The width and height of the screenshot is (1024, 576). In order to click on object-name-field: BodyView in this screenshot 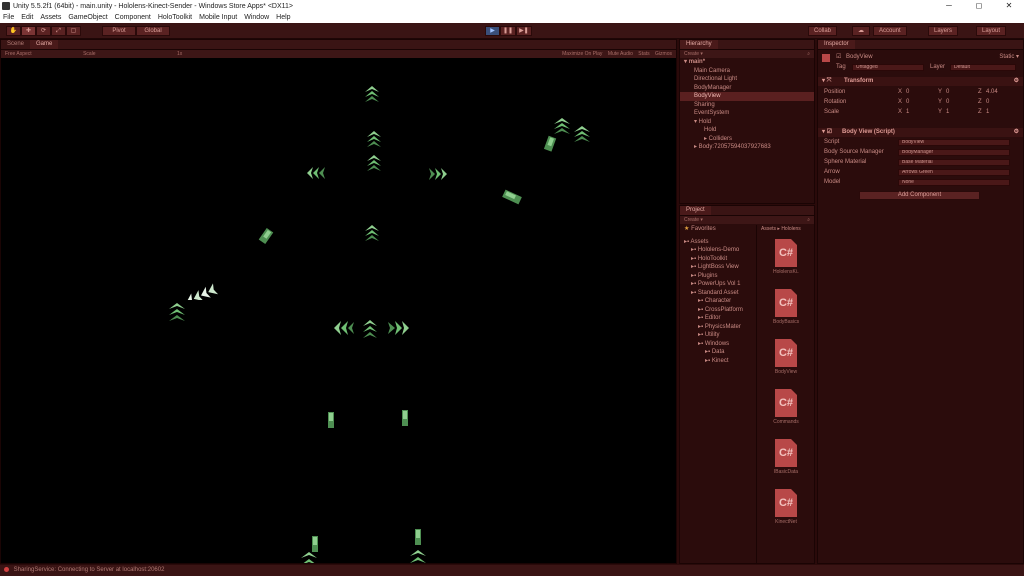, I will do `click(859, 57)`.